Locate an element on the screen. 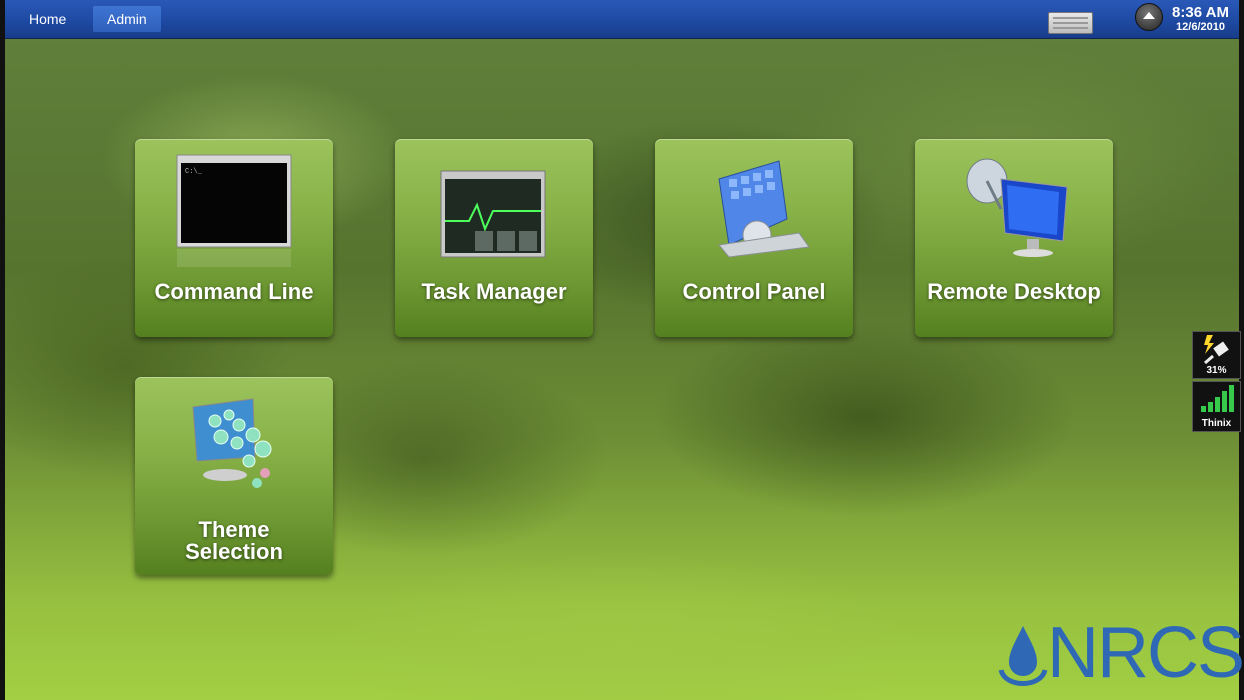  battery-indicator: 31% is located at coordinates (1216, 355).